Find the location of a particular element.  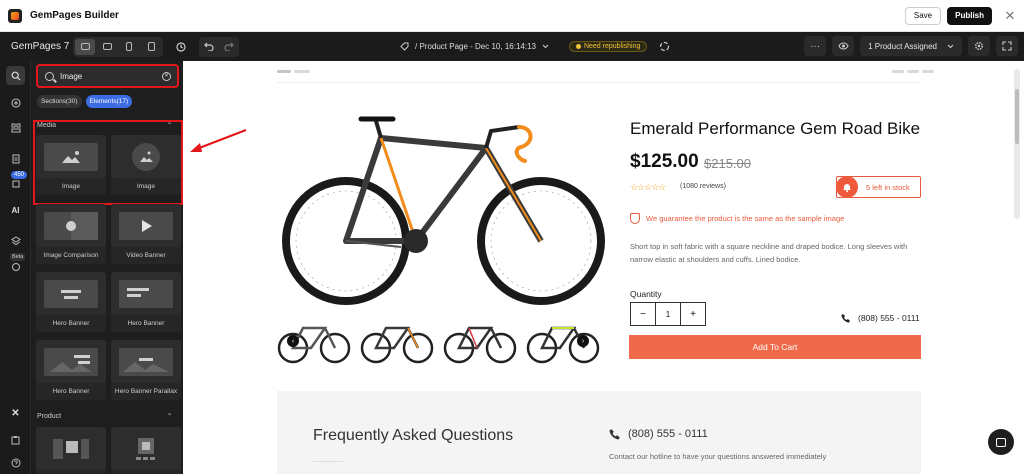

faq-phone: (808) 555 - 0111 is located at coordinates (658, 434).